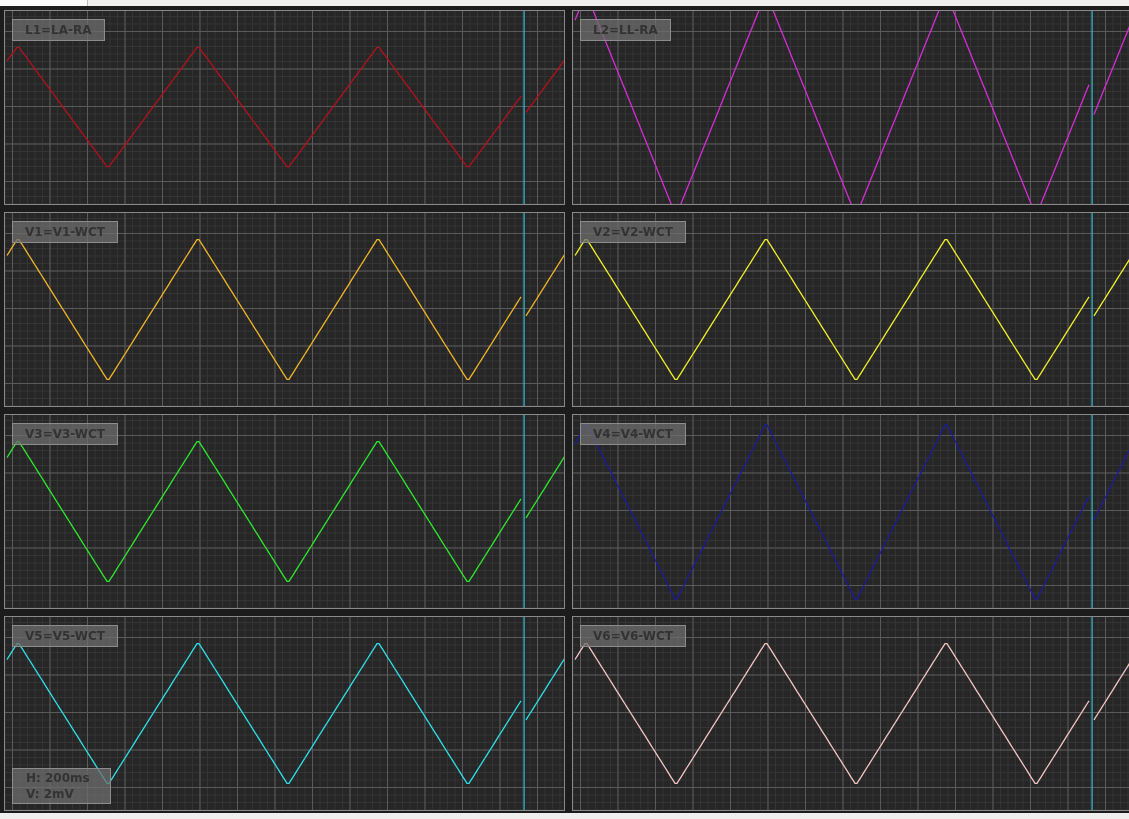 The width and height of the screenshot is (1129, 819). I want to click on lead-label: L2=LL-RA, so click(625, 30).